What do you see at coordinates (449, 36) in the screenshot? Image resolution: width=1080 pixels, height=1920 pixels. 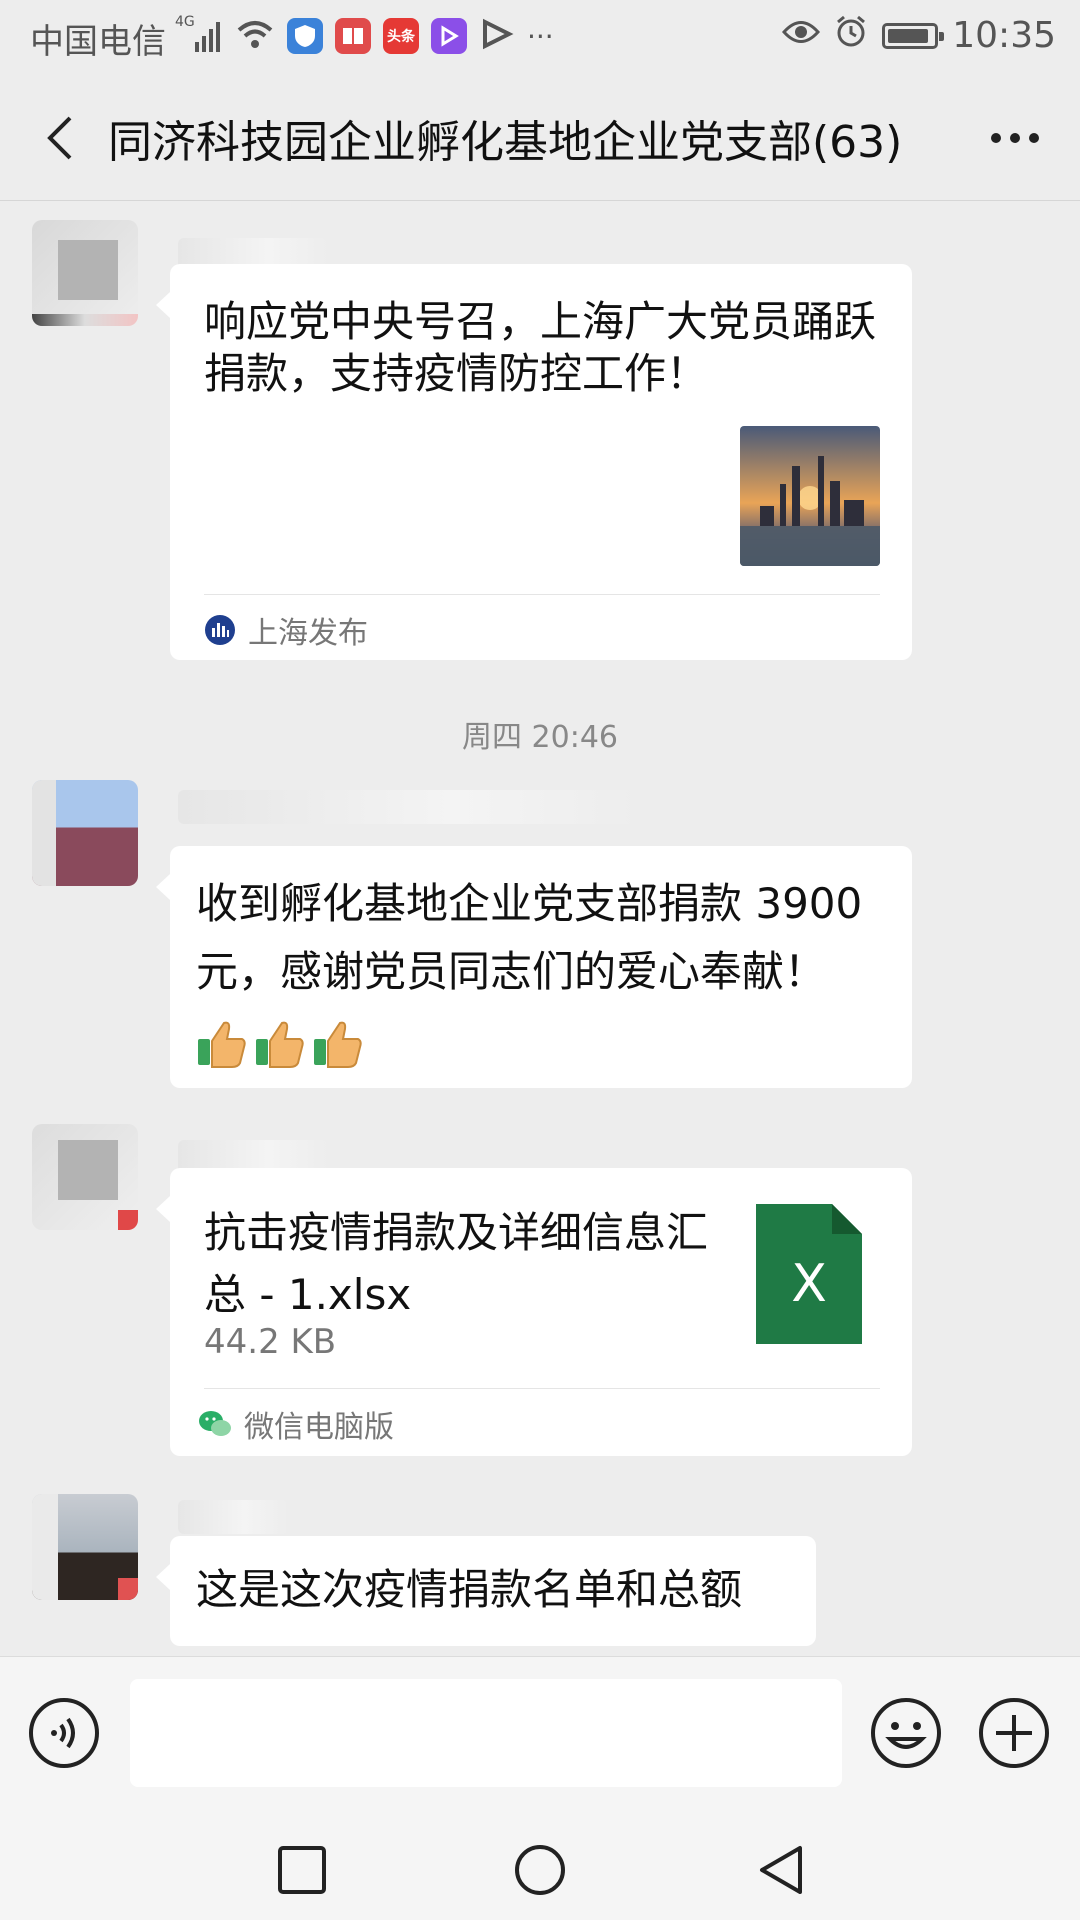 I see `video-app-icon` at bounding box center [449, 36].